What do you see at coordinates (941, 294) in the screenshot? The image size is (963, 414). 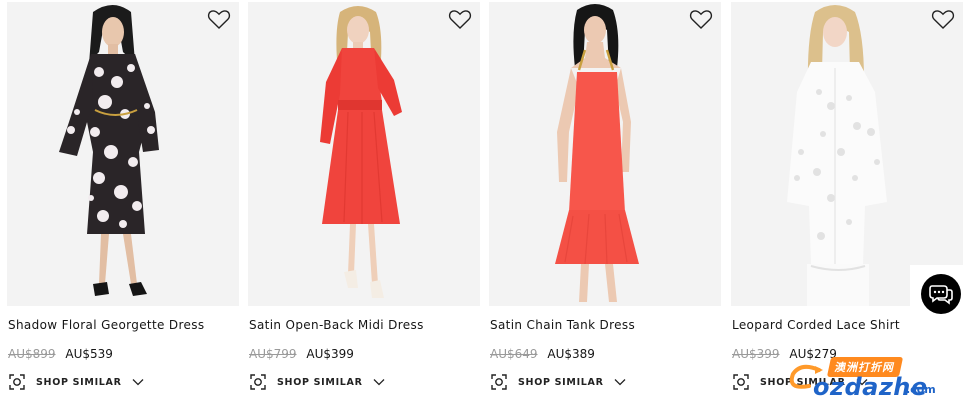 I see `chat-bubble-icon` at bounding box center [941, 294].